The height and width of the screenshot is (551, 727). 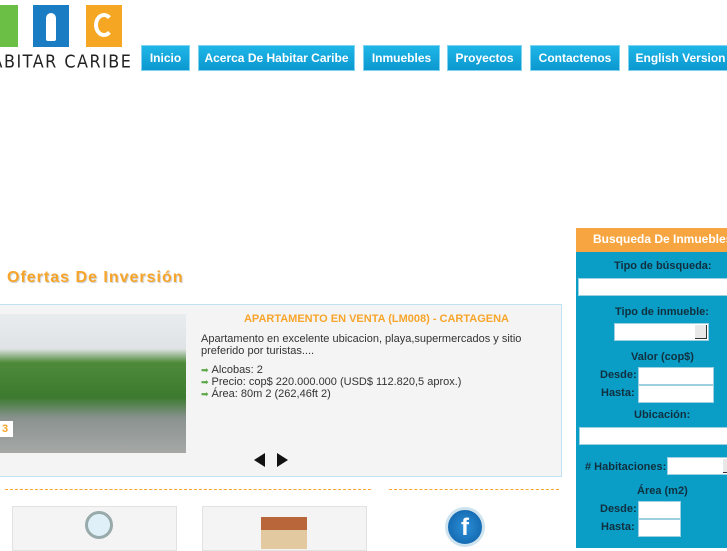 What do you see at coordinates (651, 240) in the screenshot?
I see `search-panel-title: Busqueda De Inmuebles` at bounding box center [651, 240].